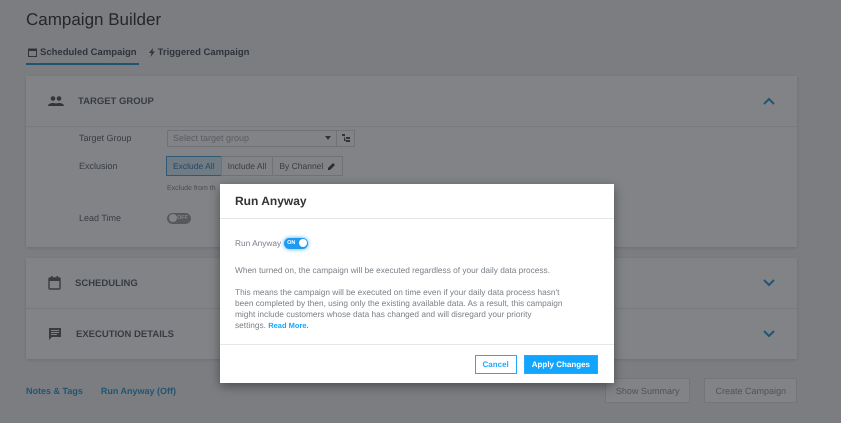  Describe the element at coordinates (194, 166) in the screenshot. I see `exclusion-option: Exclude All` at that location.